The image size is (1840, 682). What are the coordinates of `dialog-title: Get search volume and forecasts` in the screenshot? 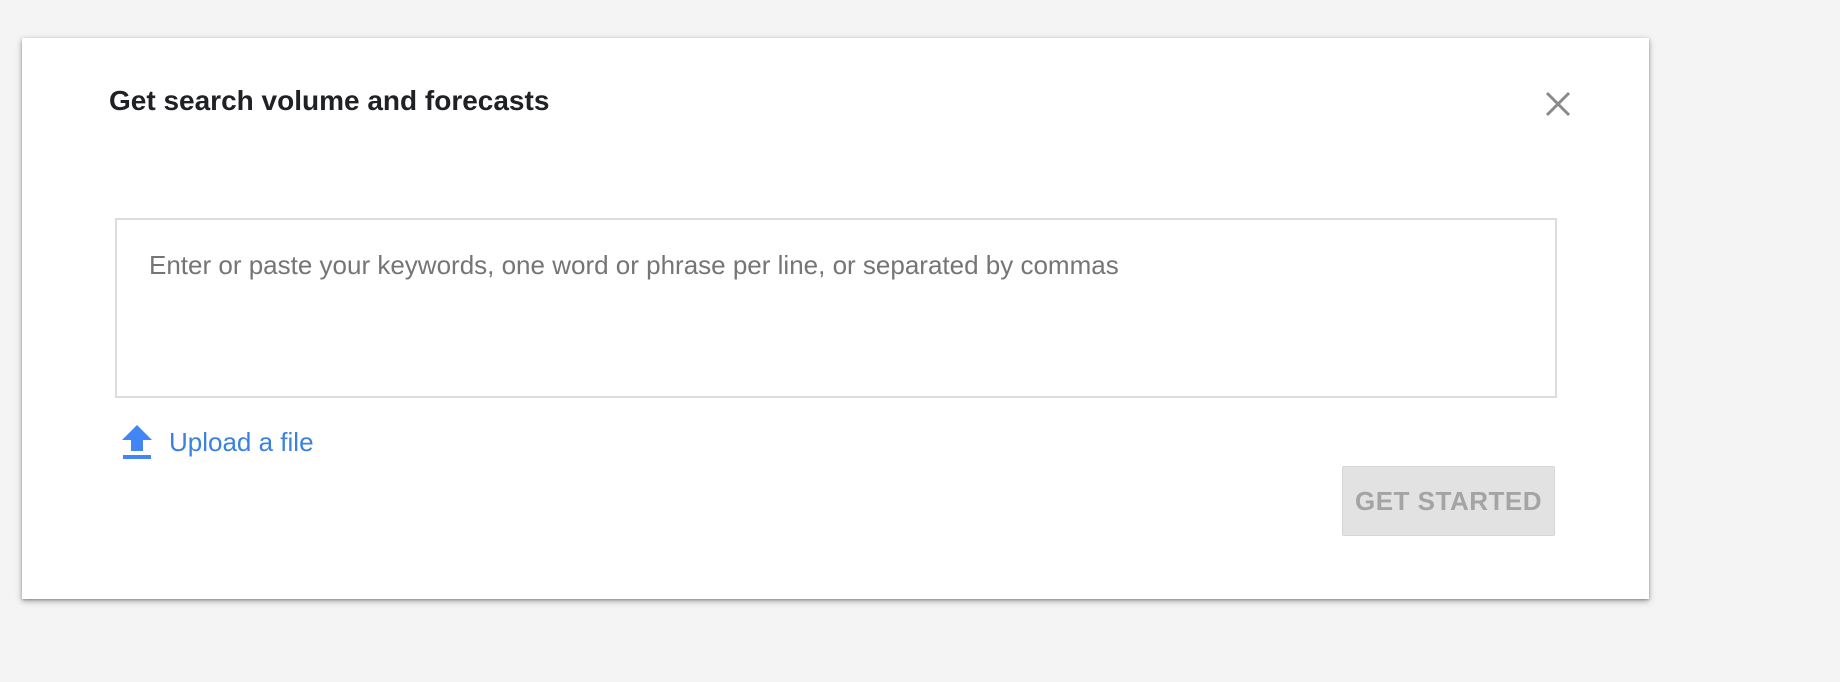 It's located at (329, 100).